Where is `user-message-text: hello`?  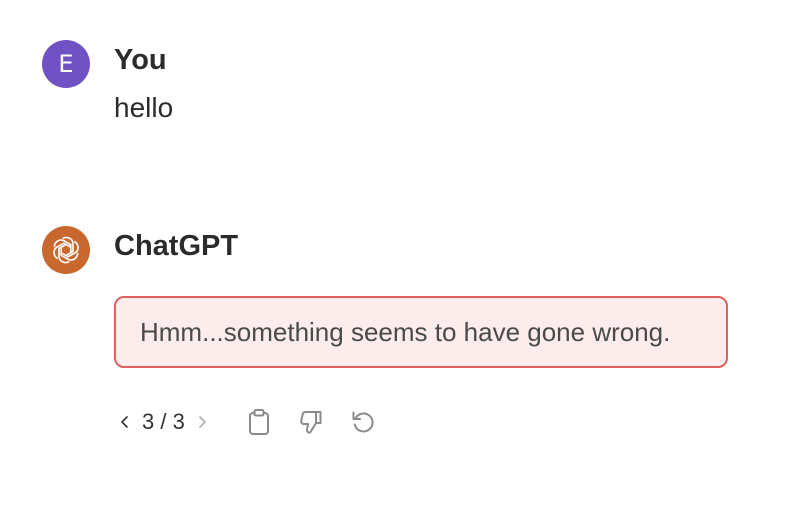
user-message-text: hello is located at coordinates (144, 107).